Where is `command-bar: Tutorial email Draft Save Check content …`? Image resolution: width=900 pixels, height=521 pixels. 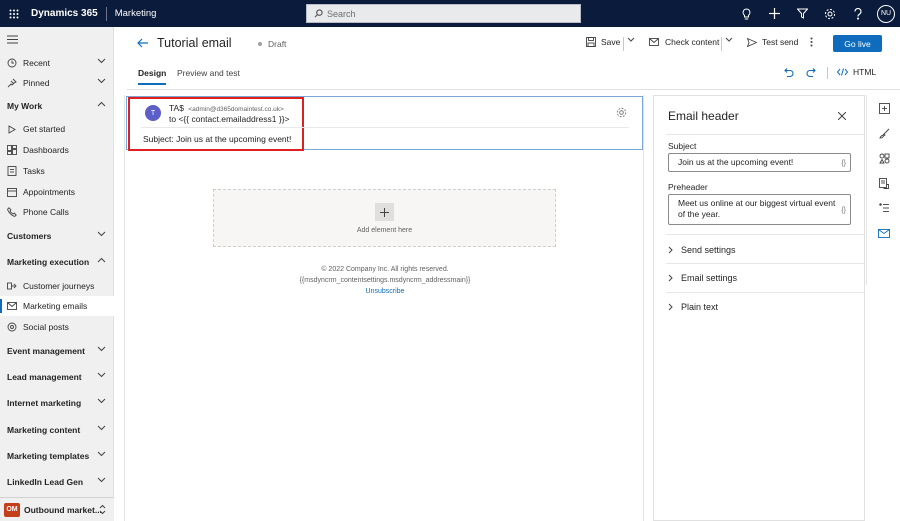
command-bar: Tutorial email Draft Save Check content … is located at coordinates (507, 44).